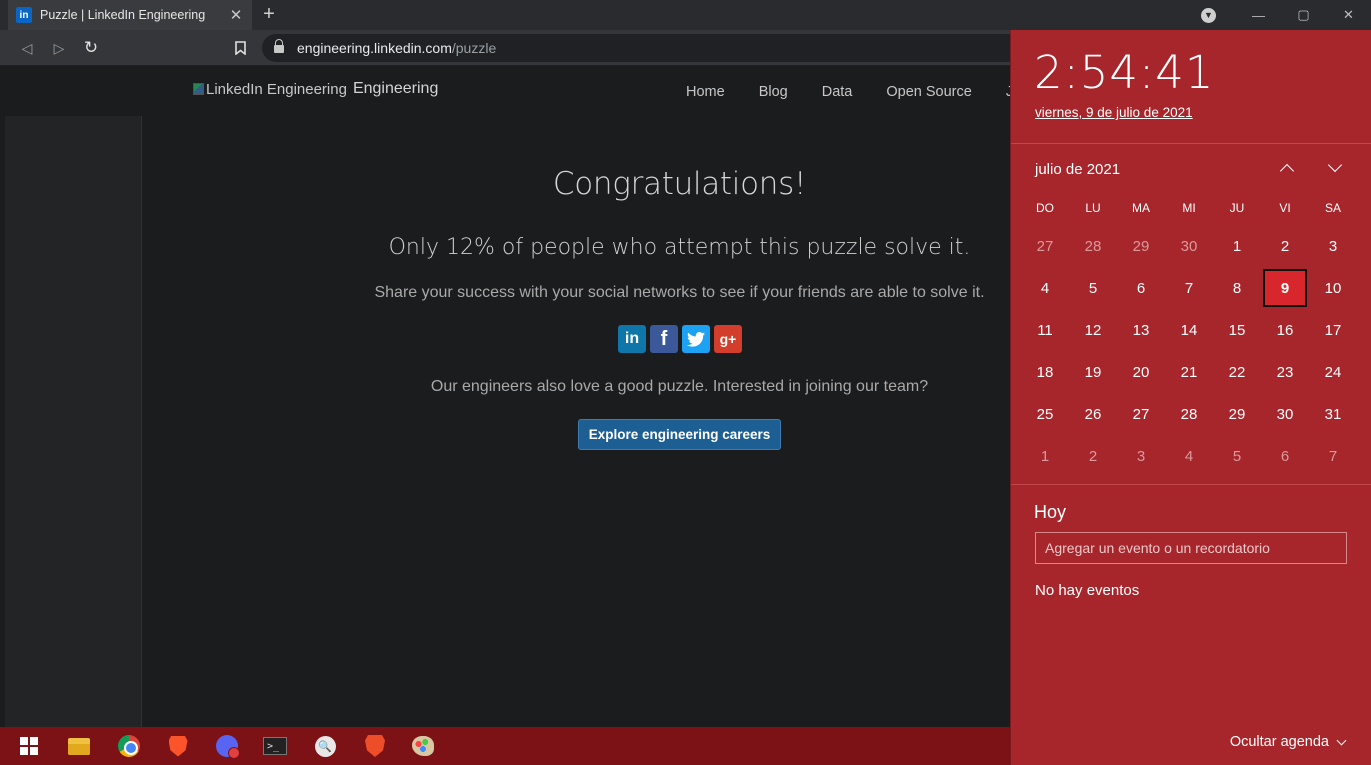 Image resolution: width=1371 pixels, height=765 pixels. What do you see at coordinates (79, 746) in the screenshot?
I see `file-explorer-icon` at bounding box center [79, 746].